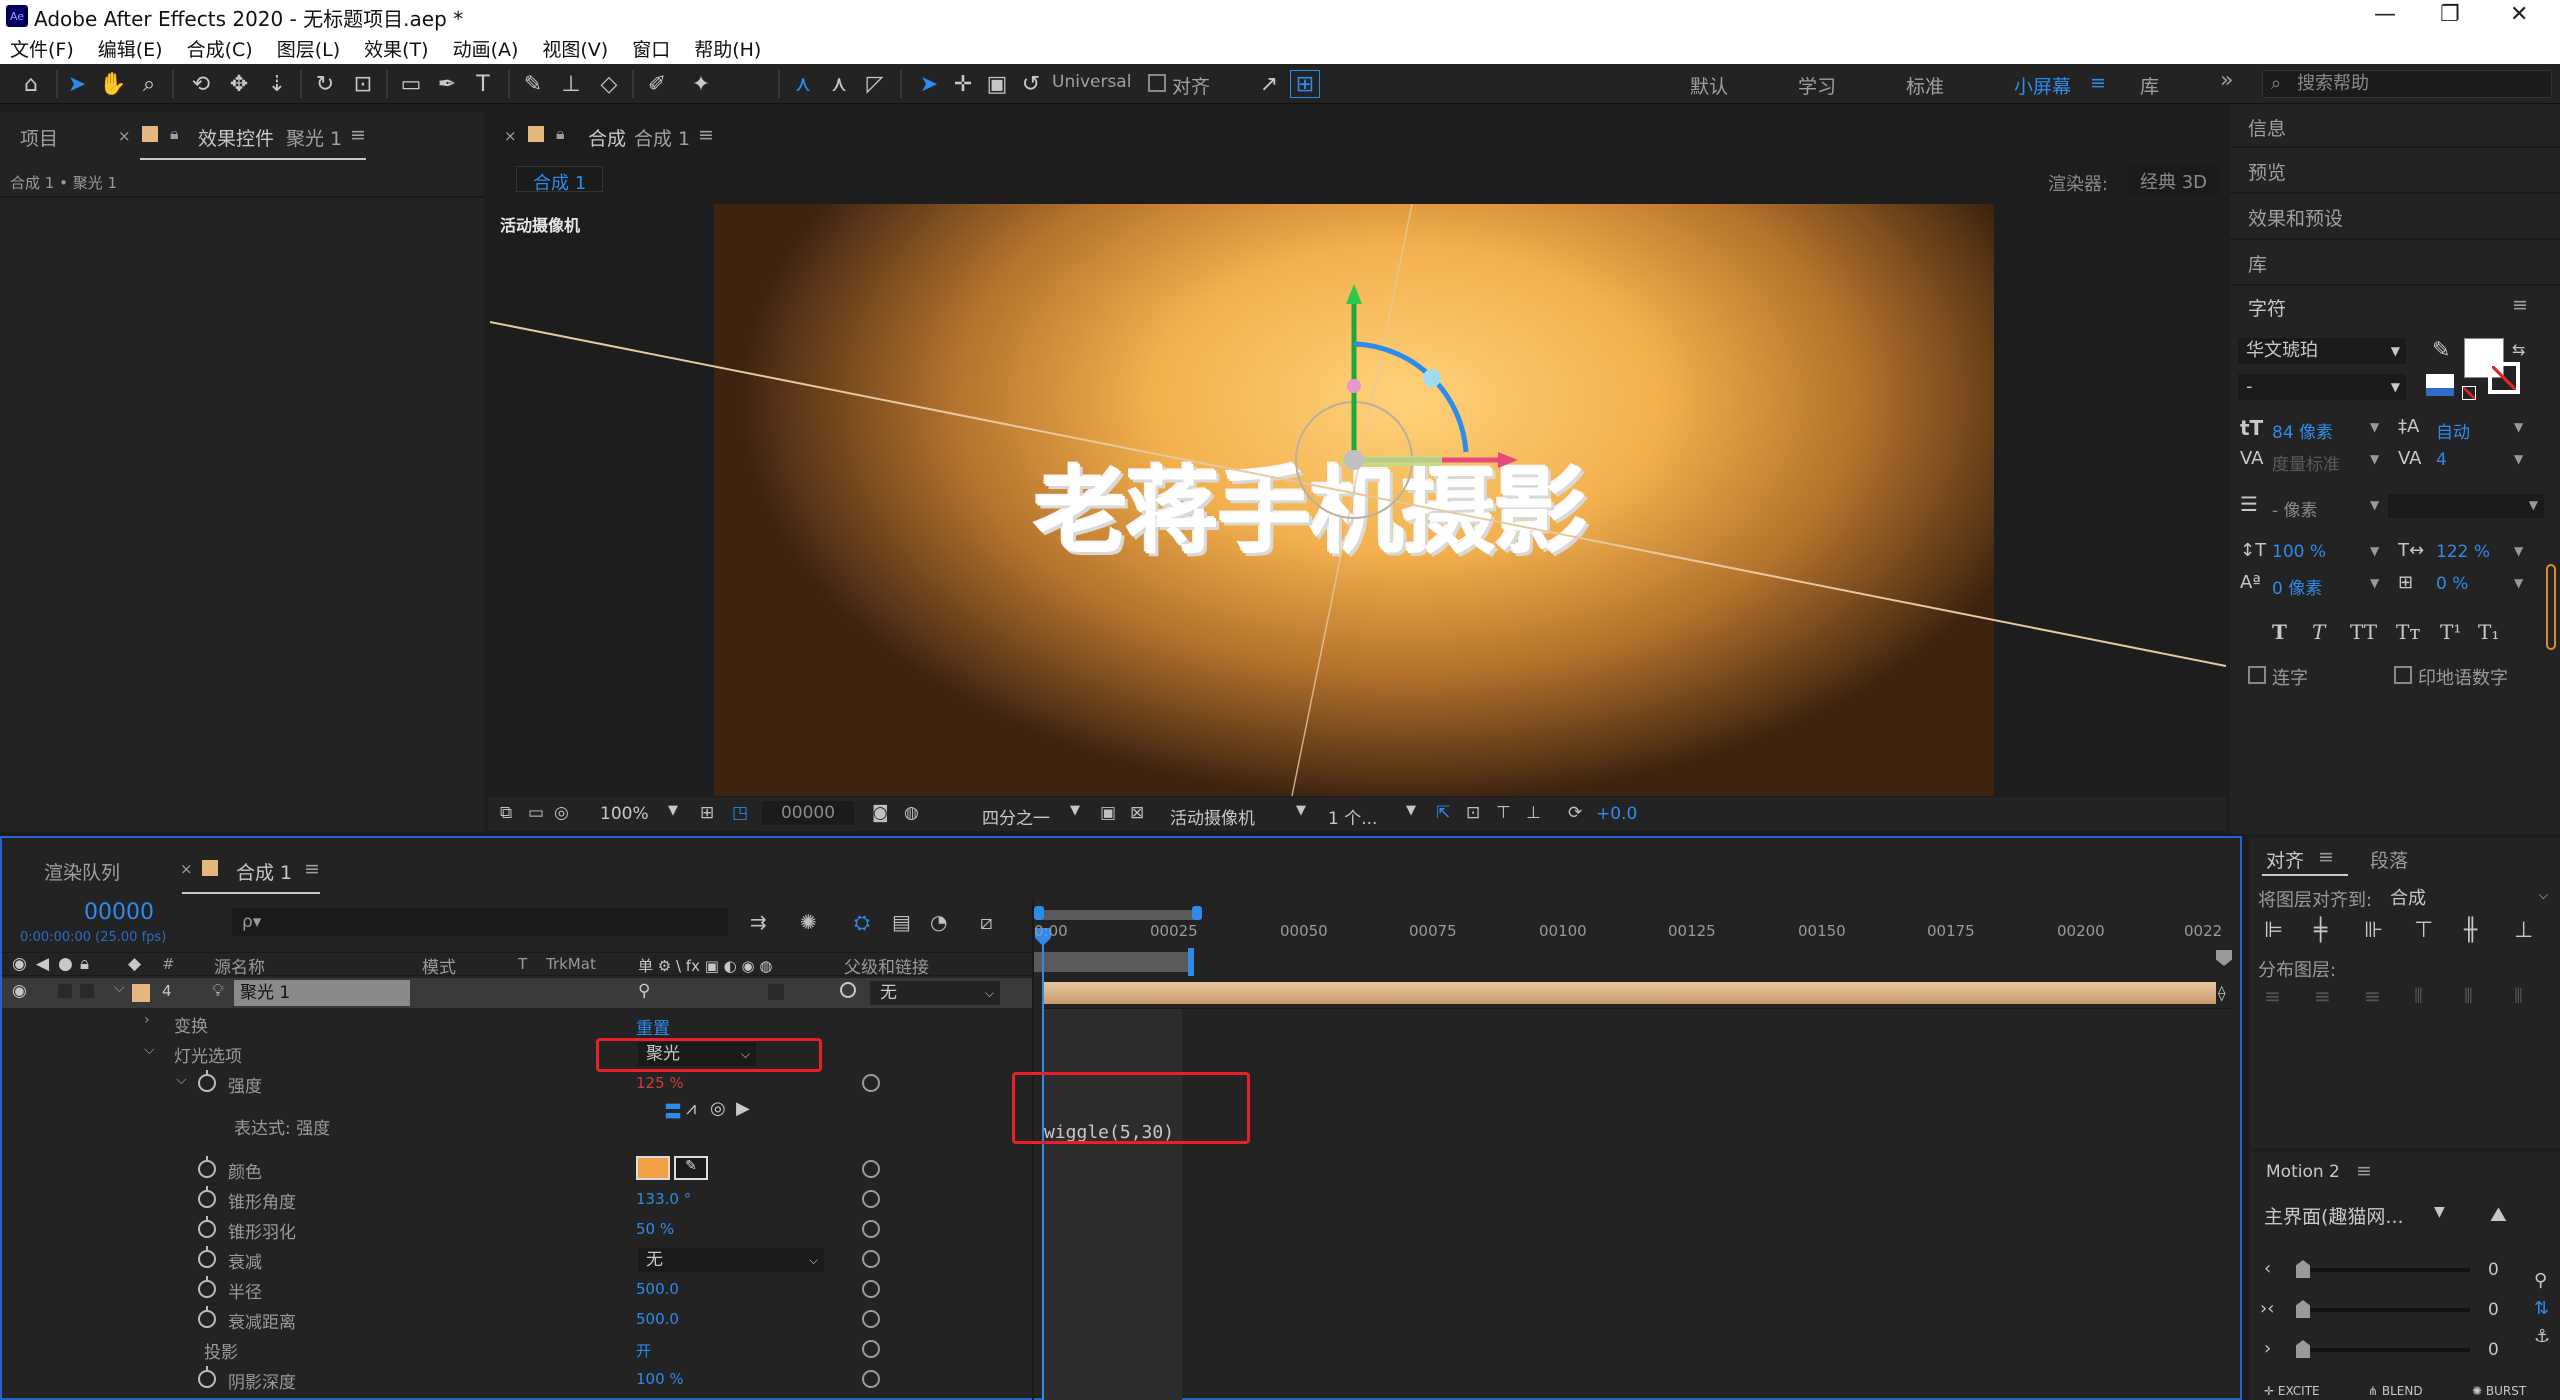 This screenshot has width=2560, height=1400. What do you see at coordinates (19, 991) in the screenshot?
I see `layer-visibility-icon: ◉` at bounding box center [19, 991].